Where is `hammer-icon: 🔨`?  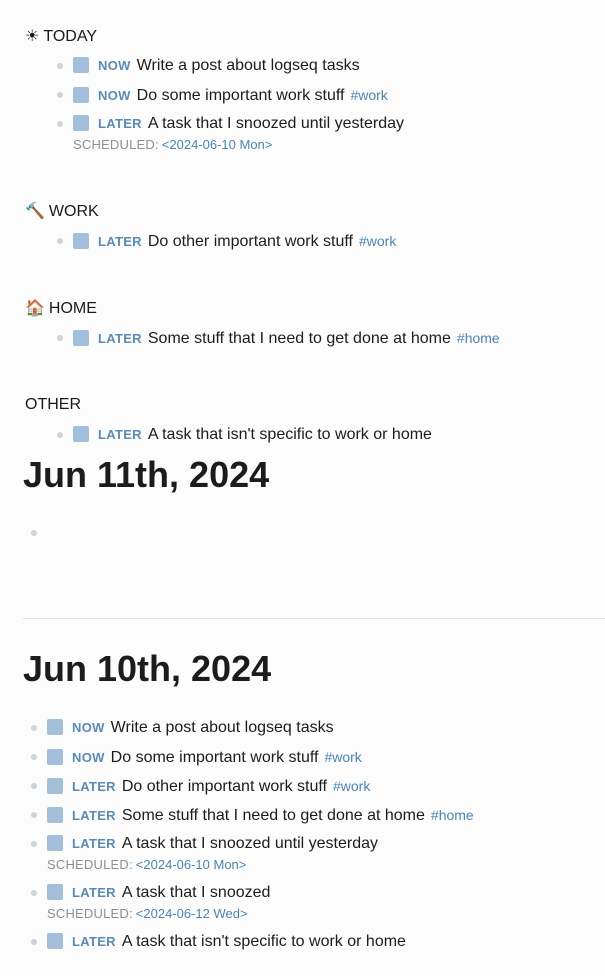
hammer-icon: 🔨 is located at coordinates (35, 210).